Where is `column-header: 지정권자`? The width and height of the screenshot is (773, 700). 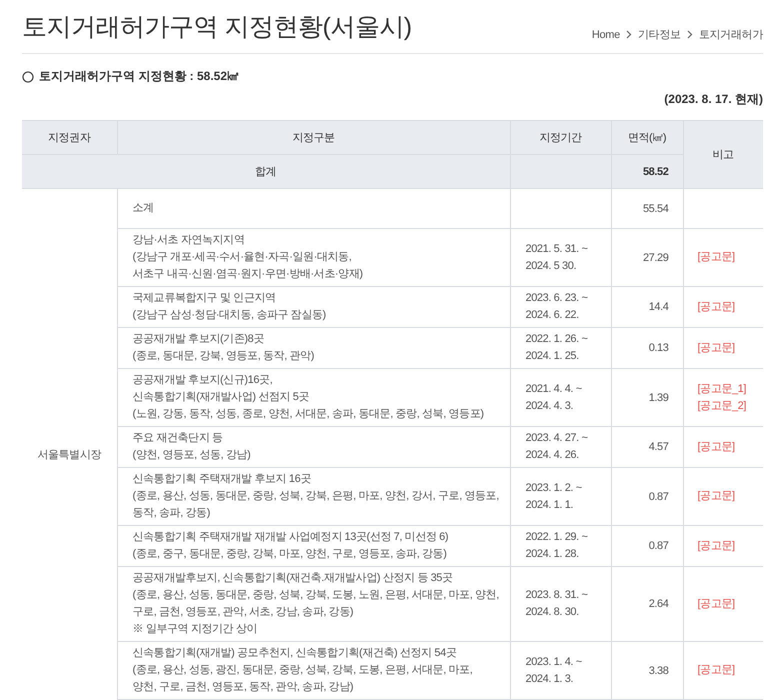 column-header: 지정권자 is located at coordinates (69, 137).